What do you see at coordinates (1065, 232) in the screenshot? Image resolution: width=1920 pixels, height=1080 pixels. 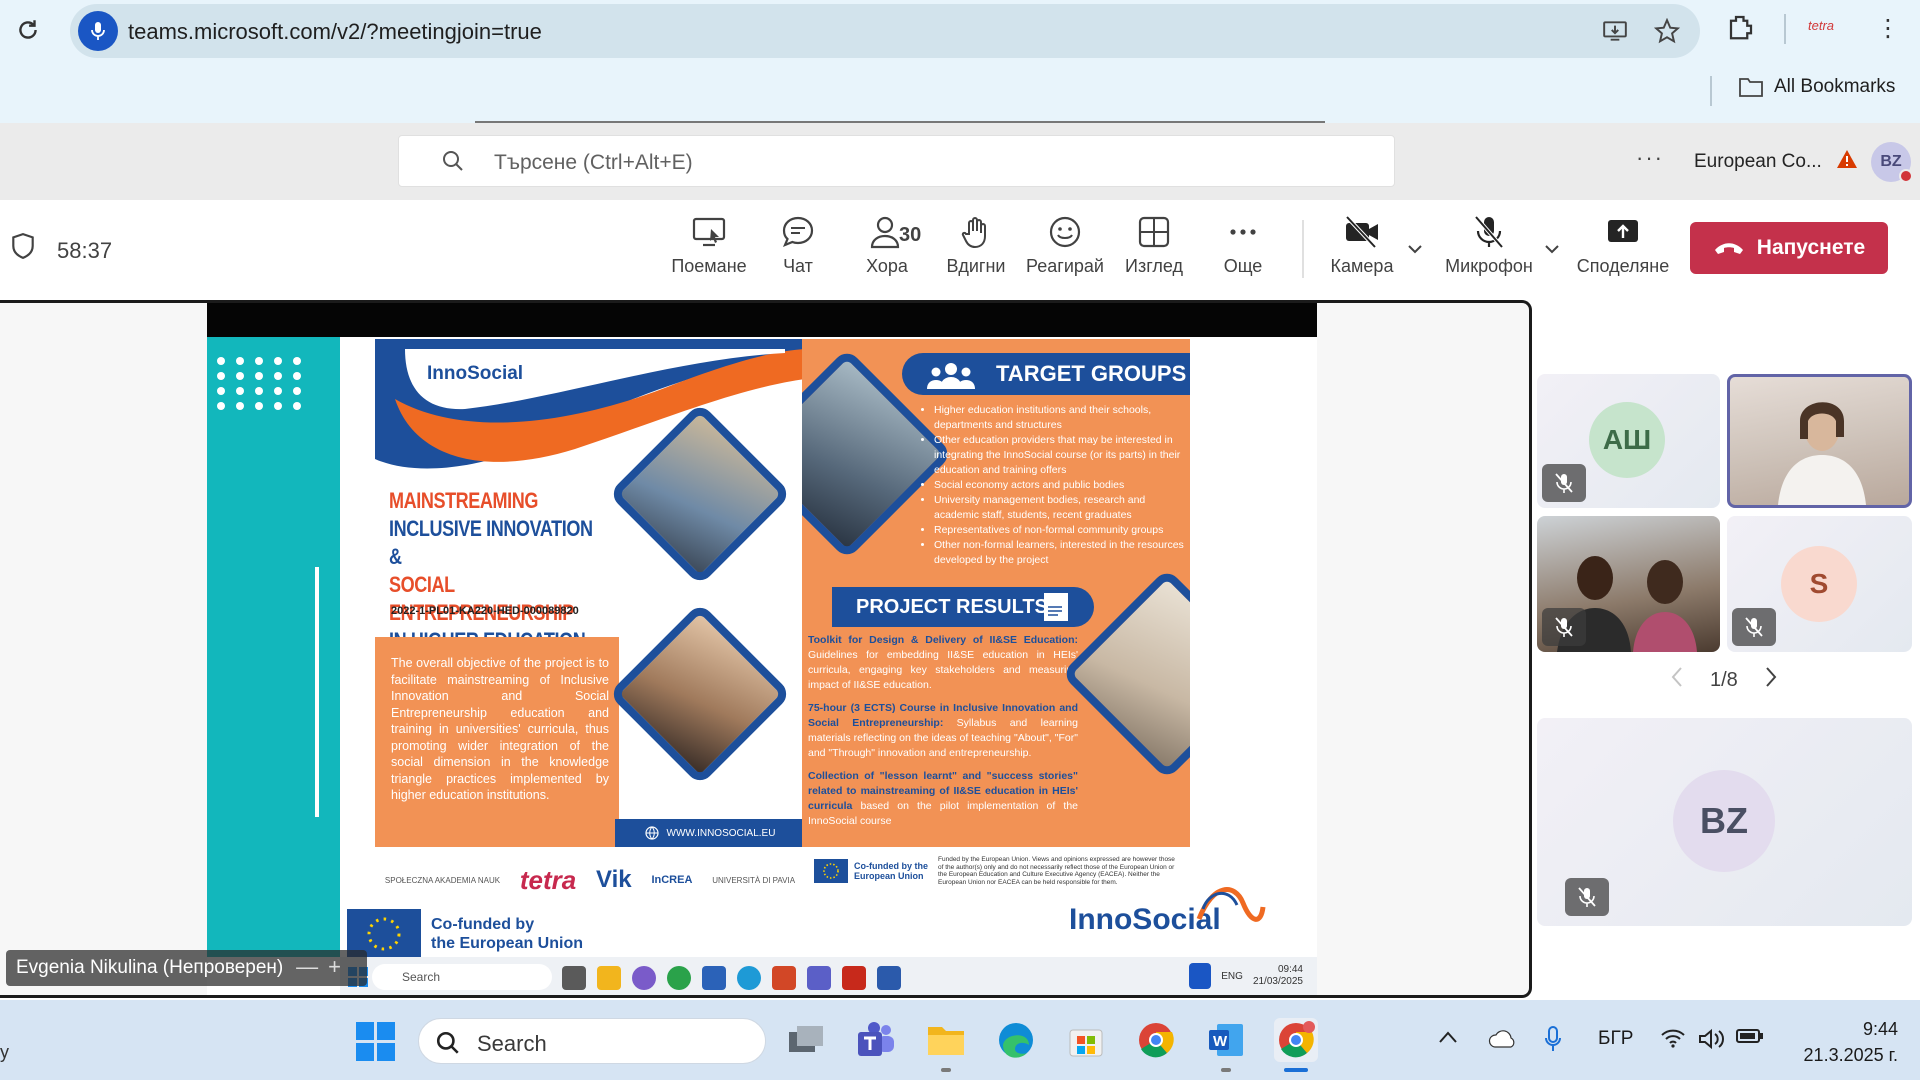 I see `react-icon` at bounding box center [1065, 232].